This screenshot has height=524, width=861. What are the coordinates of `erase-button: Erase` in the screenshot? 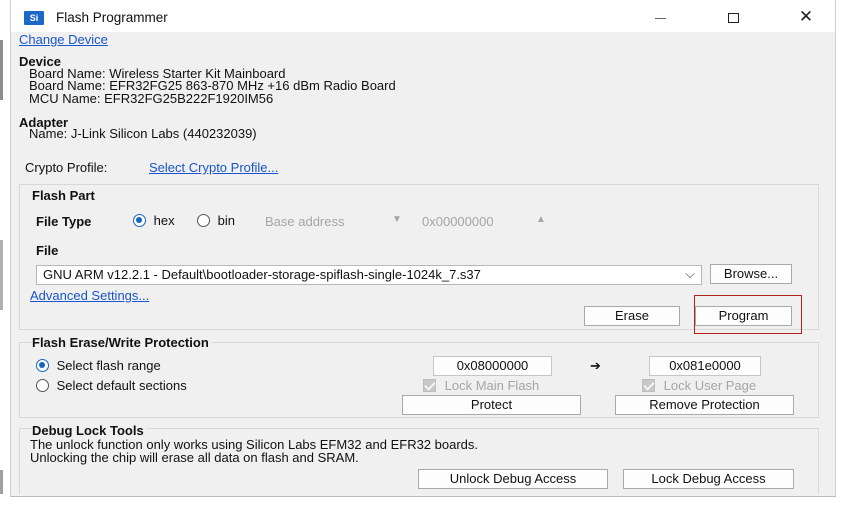 It's located at (632, 316).